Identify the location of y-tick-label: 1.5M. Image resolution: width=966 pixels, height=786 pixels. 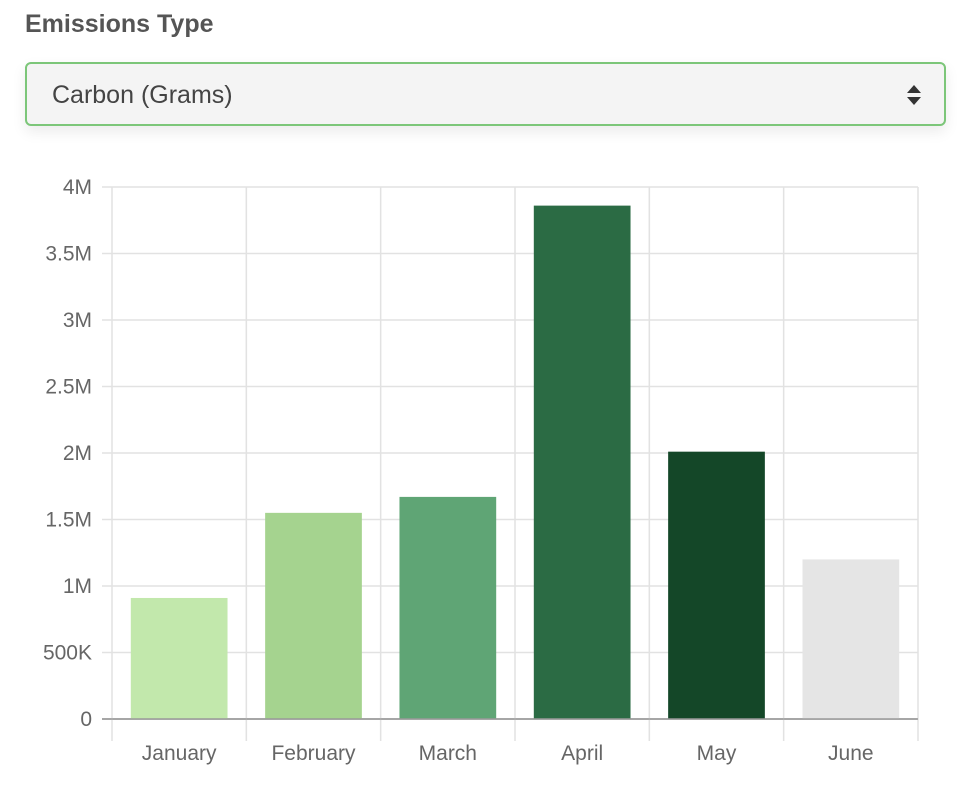
(68, 520).